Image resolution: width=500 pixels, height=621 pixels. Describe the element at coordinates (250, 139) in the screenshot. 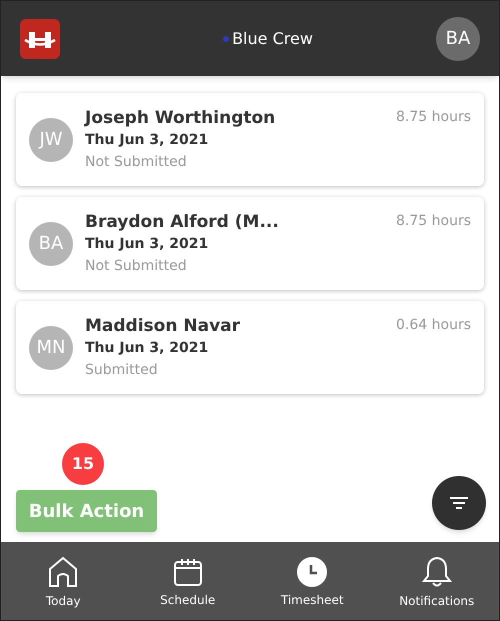

I see `timesheet-card: JW Joseph Worthington Thu Jun 3, 2021 Not Submitted 8.75 hours` at that location.